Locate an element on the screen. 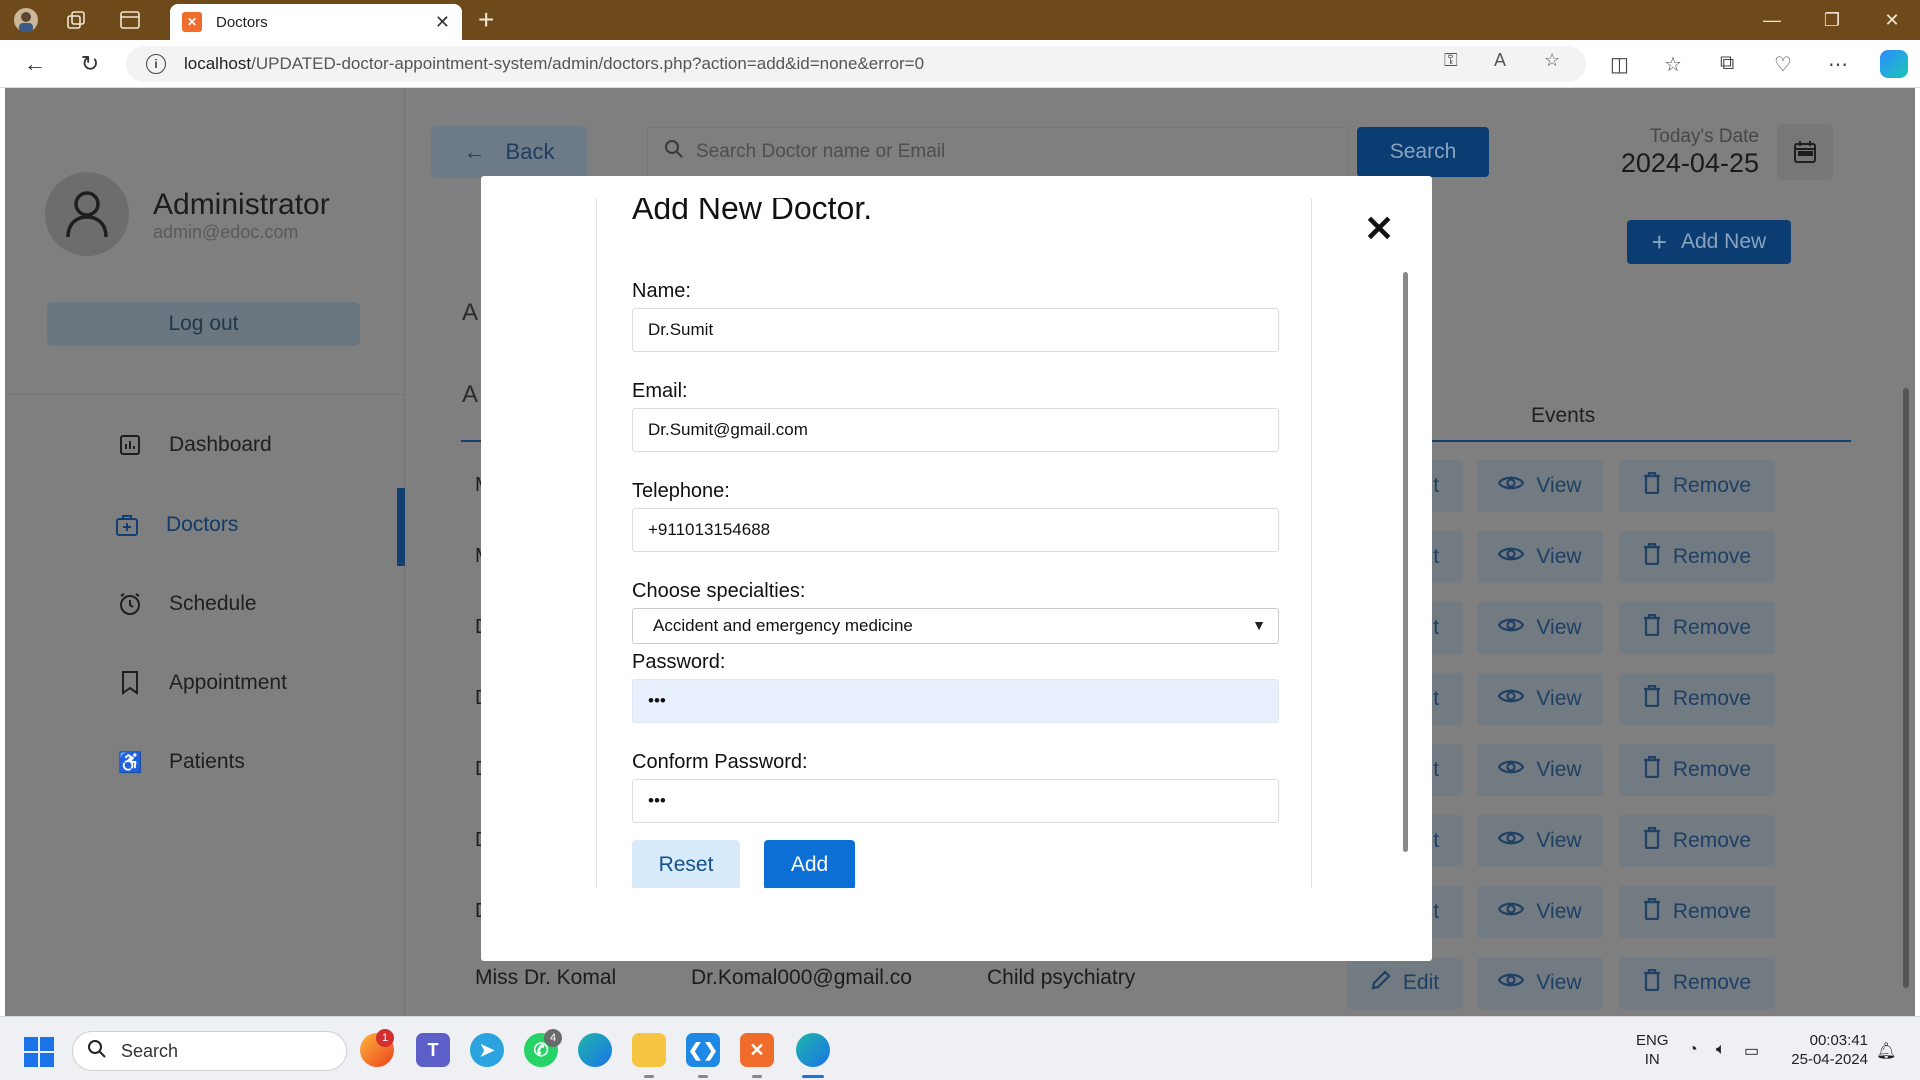  modal-title: Add New Doctor. is located at coordinates (752, 212).